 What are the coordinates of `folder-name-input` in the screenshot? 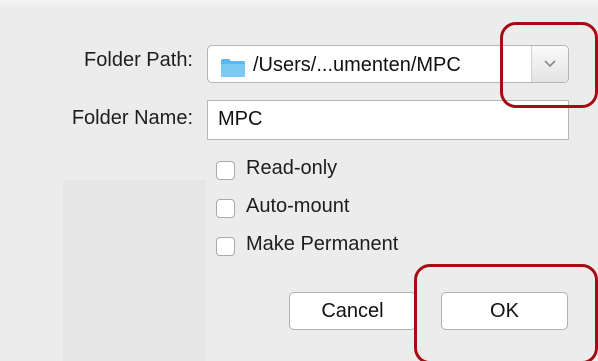 It's located at (383, 119).